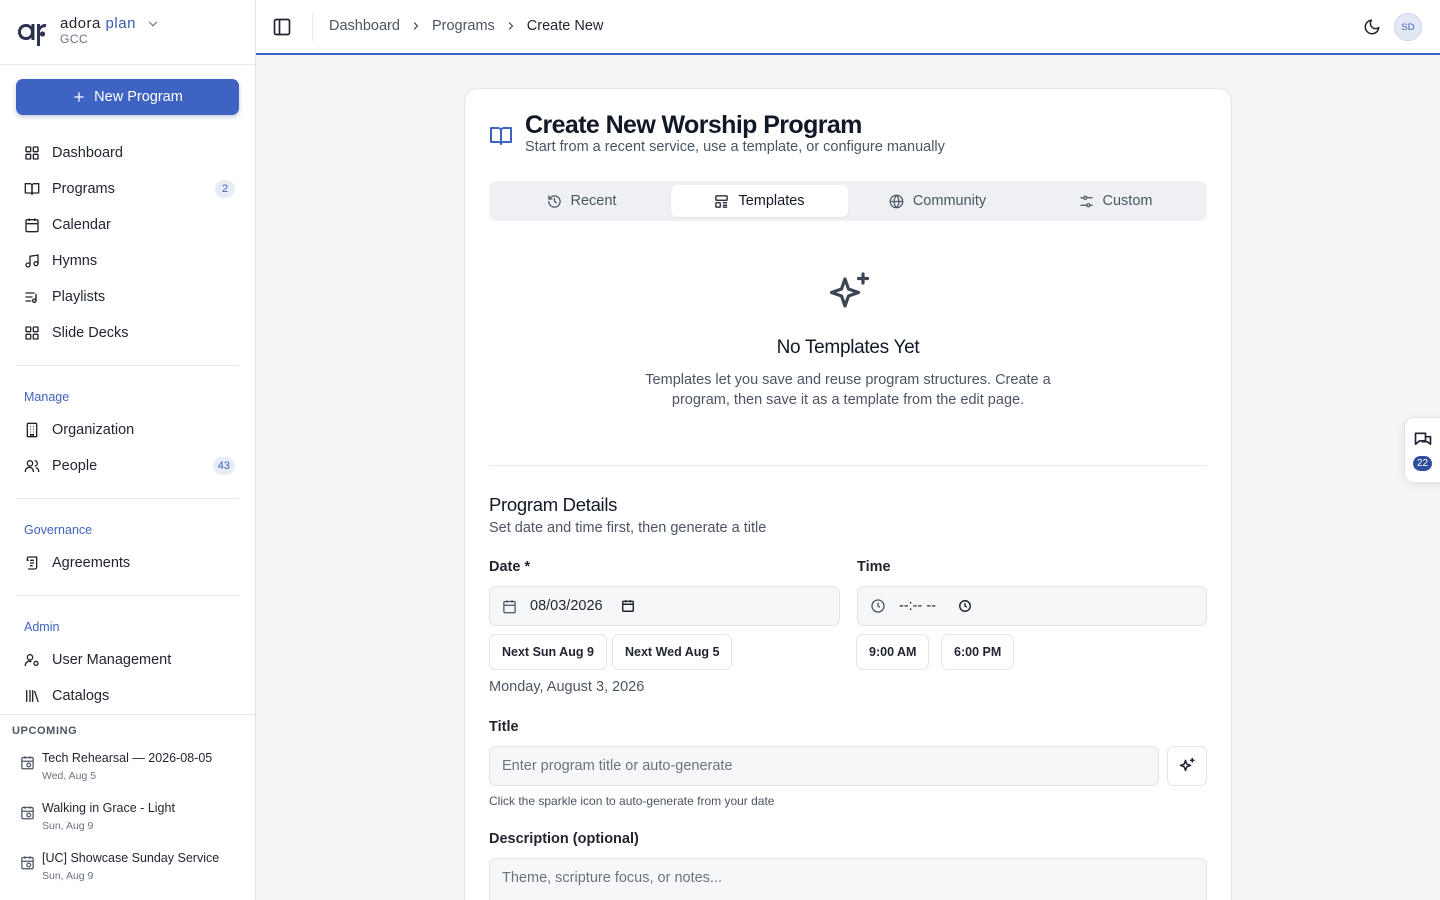  I want to click on sidebar-item-dashboard: Dashboard, so click(127, 153).